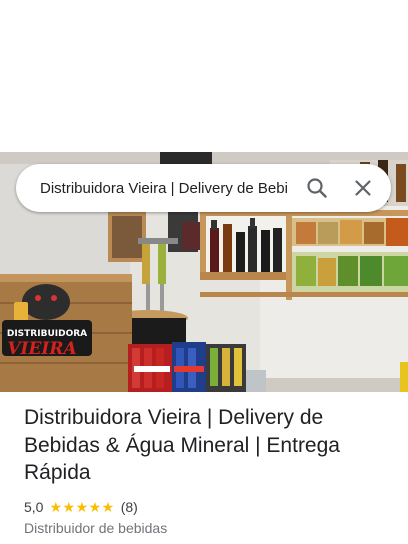 The height and width of the screenshot is (544, 408). Describe the element at coordinates (210, 507) in the screenshot. I see `rating-row: 5,0 ★★★★★ (8)` at that location.